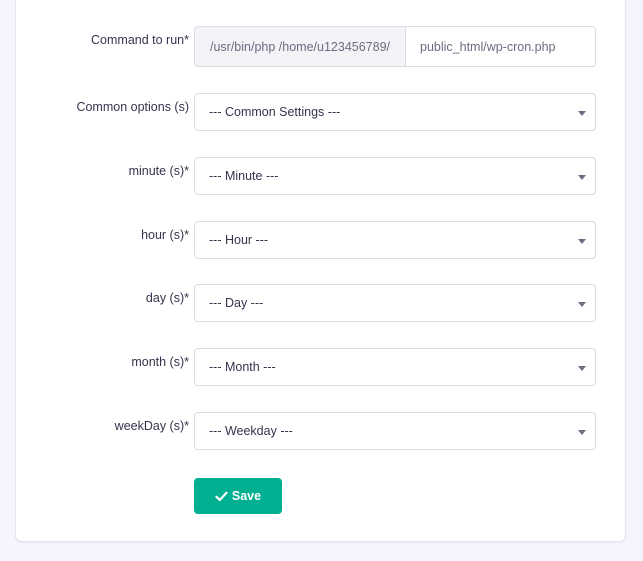  I want to click on weekday-selected-value: --- Weekday ---, so click(251, 431).